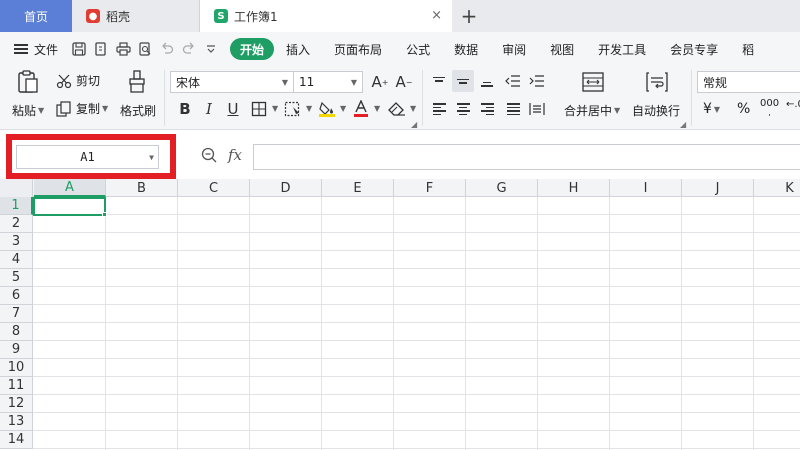 The height and width of the screenshot is (450, 800). I want to click on menu-tab-home: 开始, so click(252, 49).